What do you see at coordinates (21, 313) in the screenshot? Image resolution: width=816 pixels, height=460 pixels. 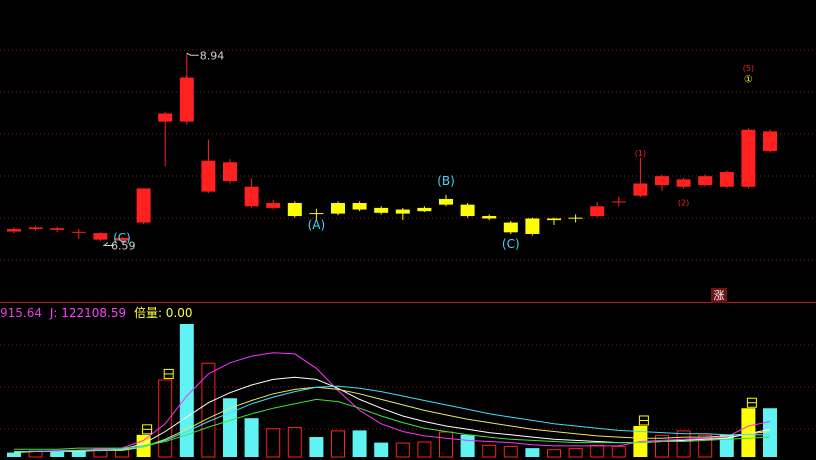 I see `indicator-value: 915.64` at bounding box center [21, 313].